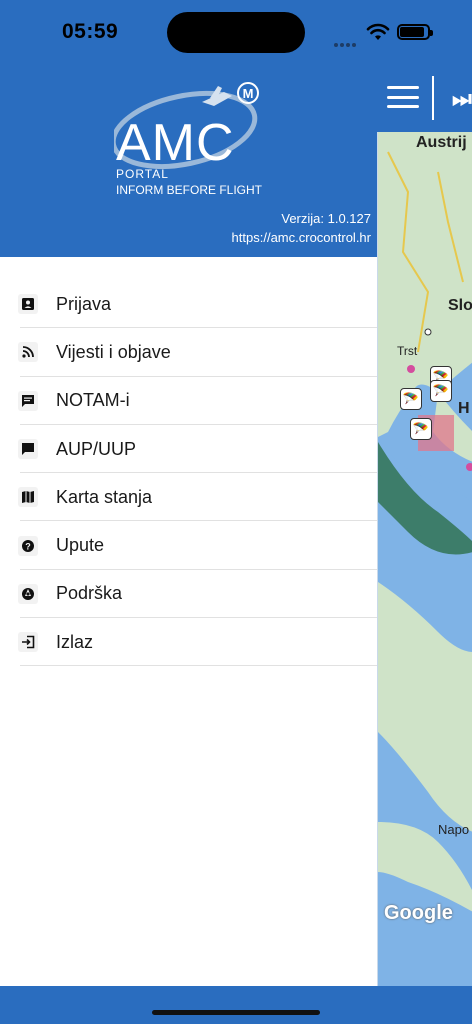  Describe the element at coordinates (188, 497) in the screenshot. I see `menu-item-karta-stanja: Karta stanja` at that location.